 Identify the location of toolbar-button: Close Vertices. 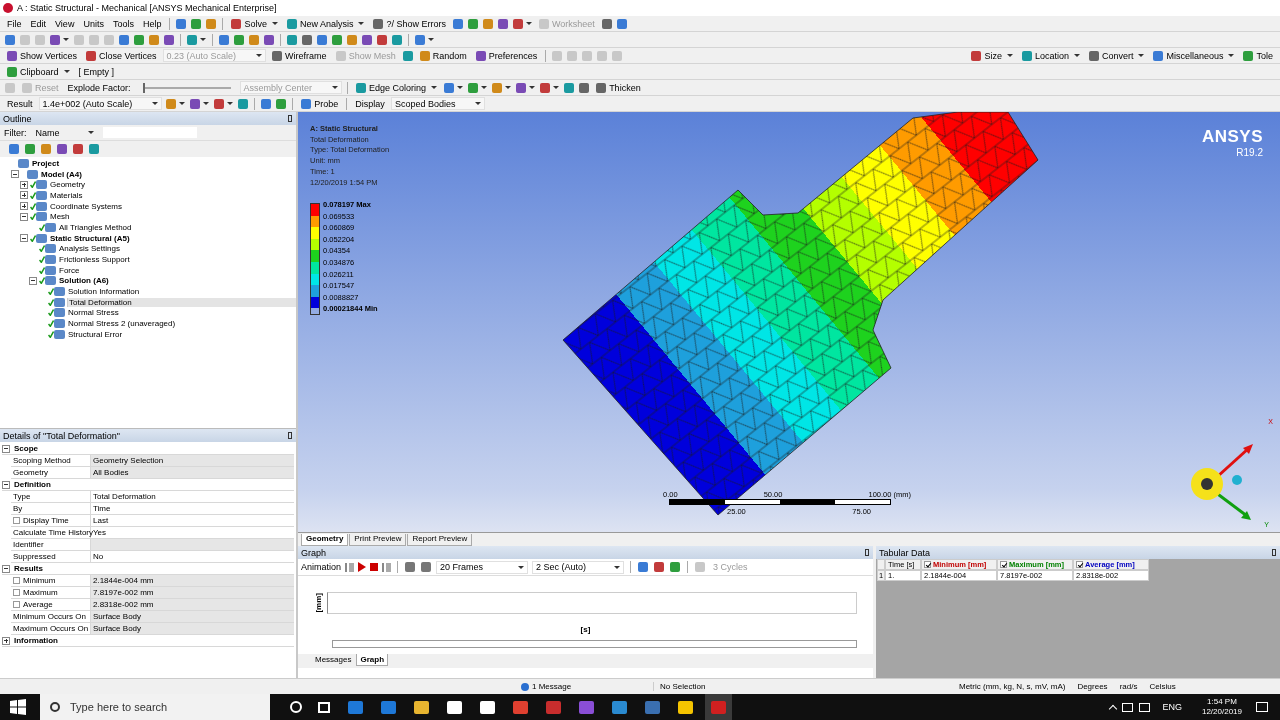
(121, 55).